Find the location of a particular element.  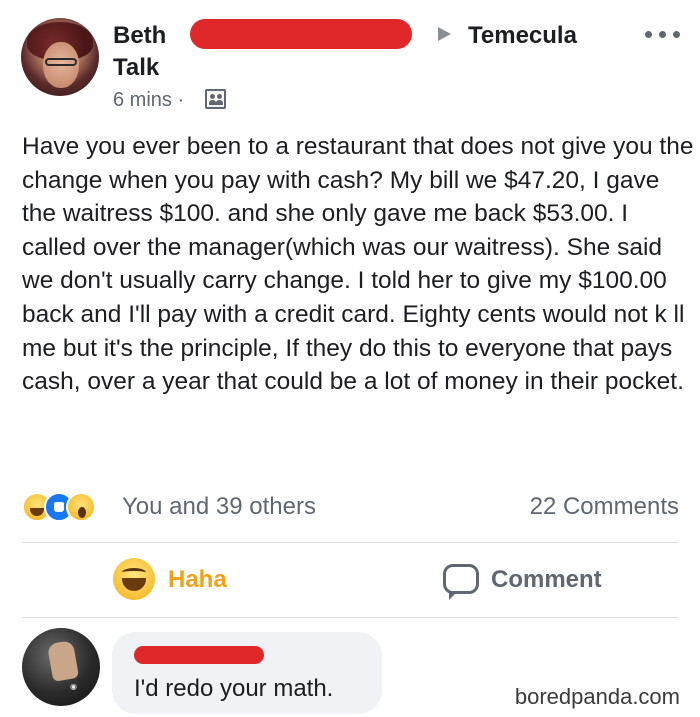

author-name: Beth Talk is located at coordinates (153, 52).